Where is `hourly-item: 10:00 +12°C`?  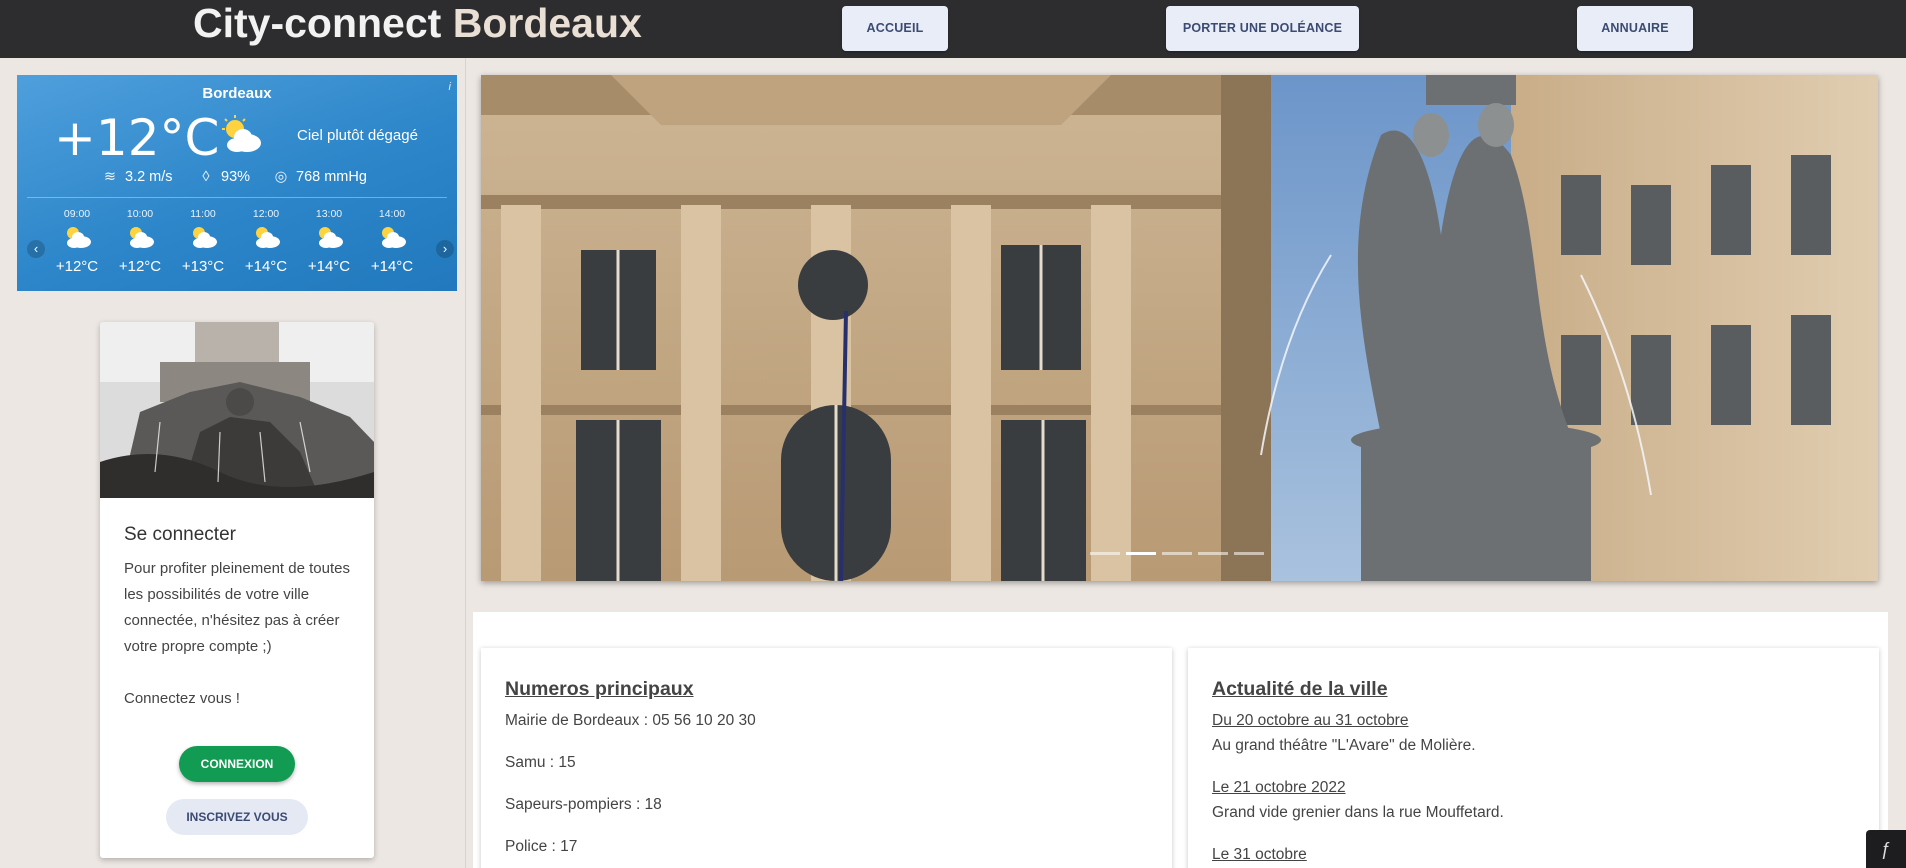 hourly-item: 10:00 +12°C is located at coordinates (140, 241).